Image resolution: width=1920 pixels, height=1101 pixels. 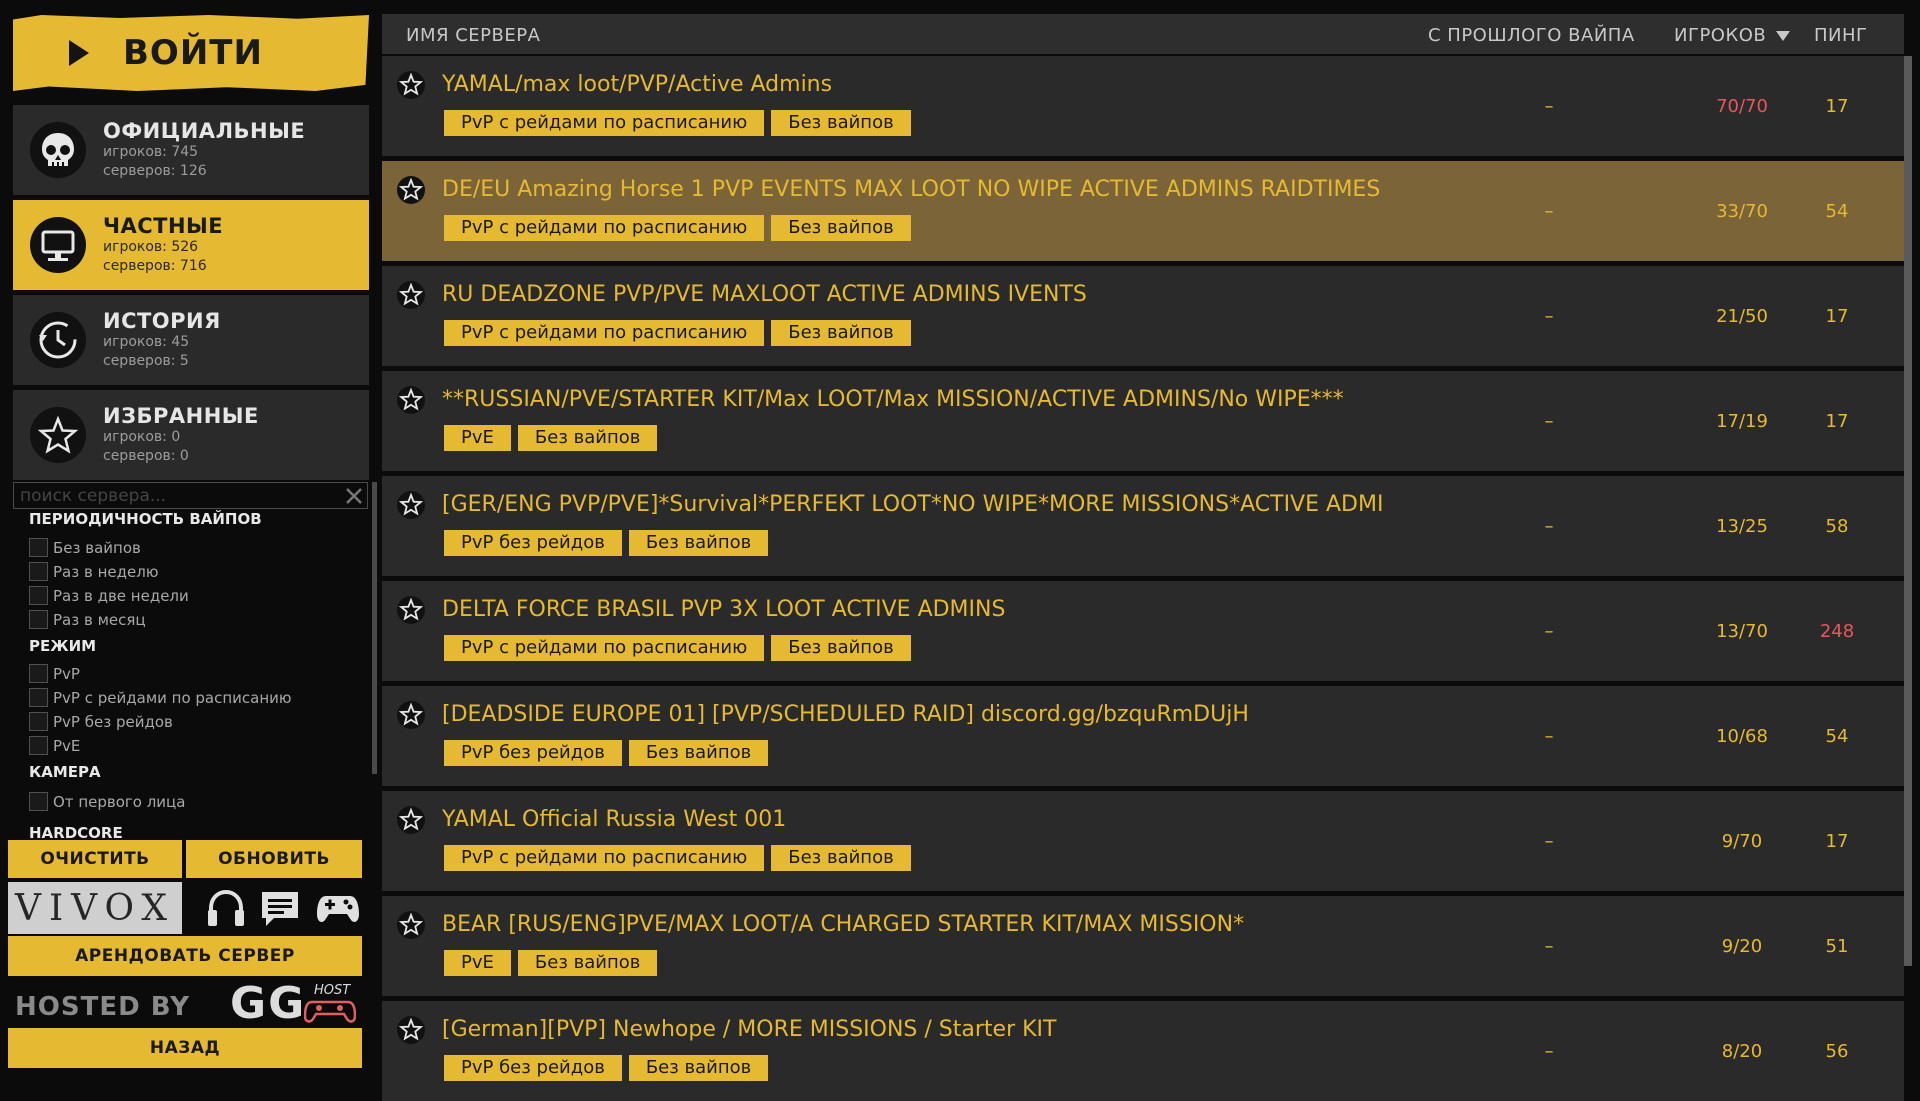 I want to click on category-players: игроков: 0, so click(x=142, y=437).